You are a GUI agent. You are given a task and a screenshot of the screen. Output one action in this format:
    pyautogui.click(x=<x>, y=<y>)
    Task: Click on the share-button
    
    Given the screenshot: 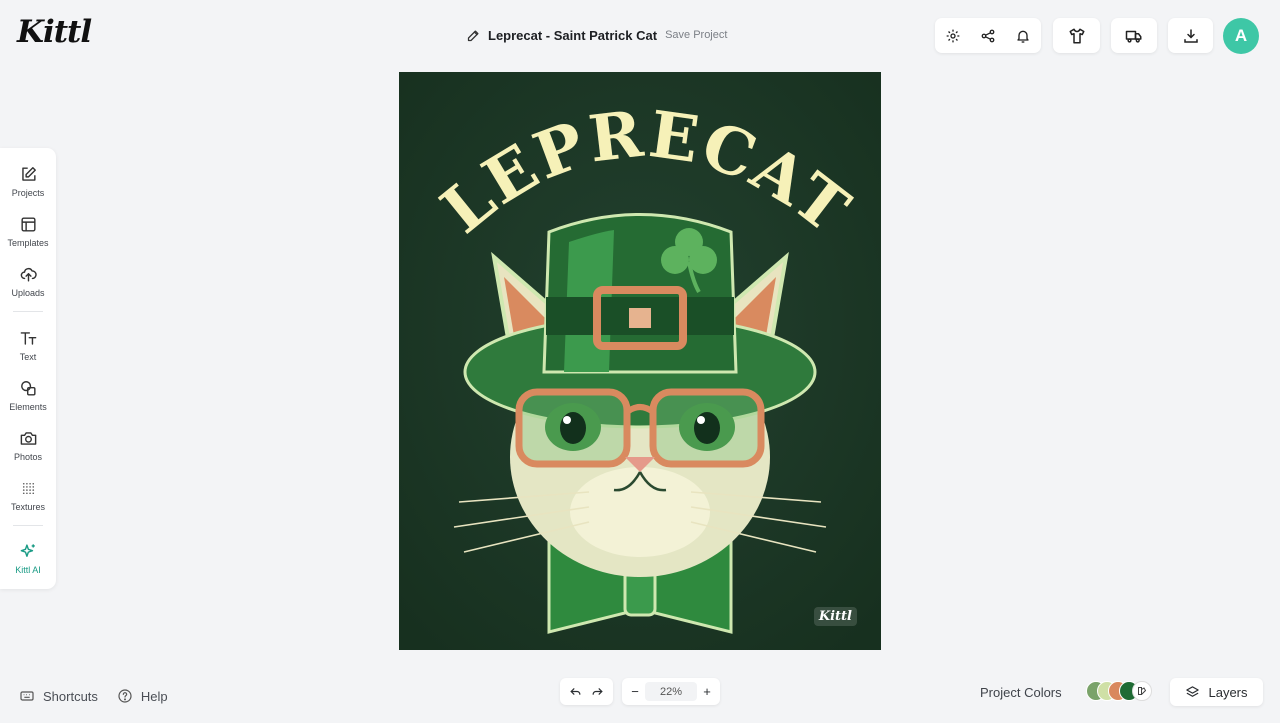 What is the action you would take?
    pyautogui.click(x=988, y=36)
    